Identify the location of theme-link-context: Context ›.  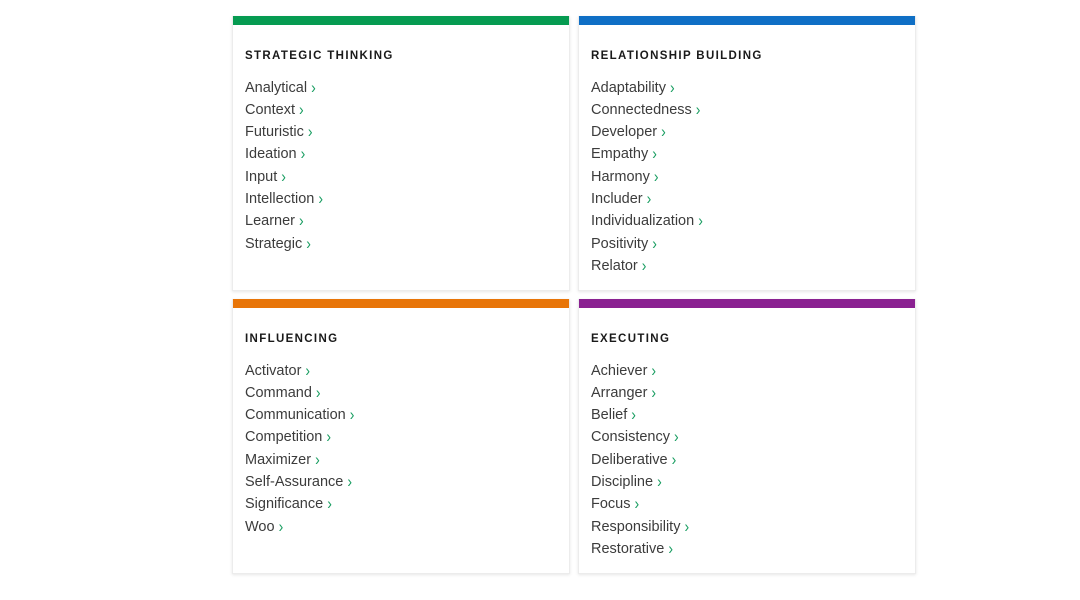
(401, 110).